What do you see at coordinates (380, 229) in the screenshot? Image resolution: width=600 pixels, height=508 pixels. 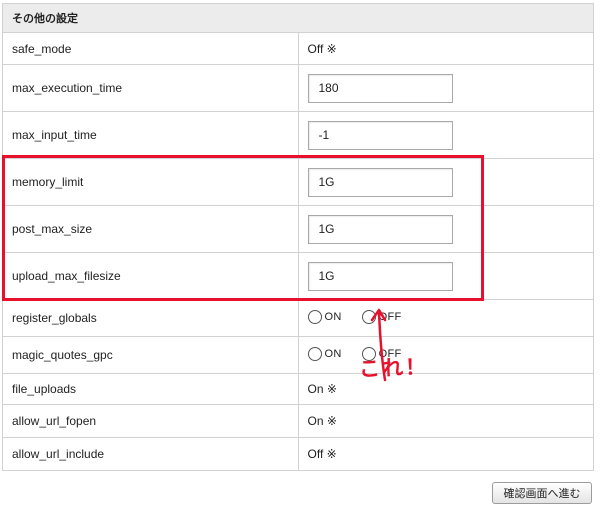 I see `post-max-size-input` at bounding box center [380, 229].